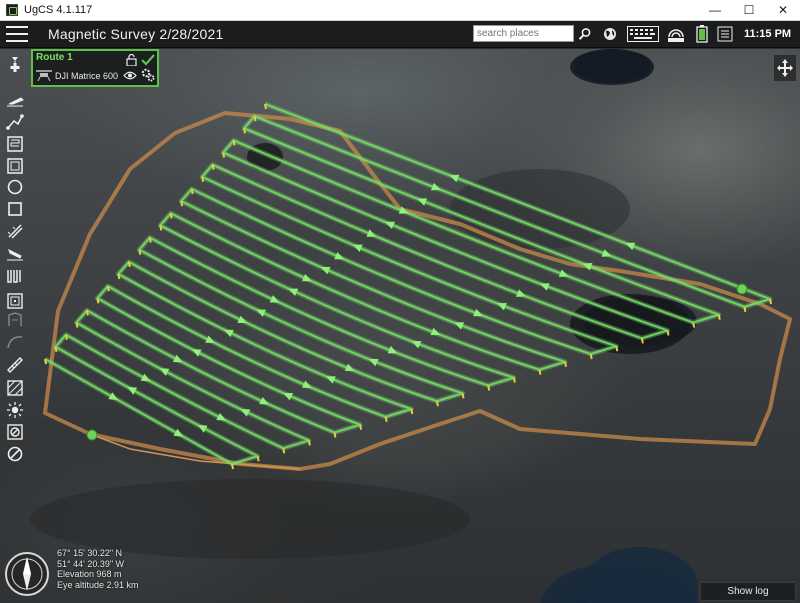 The width and height of the screenshot is (800, 603). What do you see at coordinates (91, 563) in the screenshot?
I see `longitude: 51° 44' 20.39" W` at bounding box center [91, 563].